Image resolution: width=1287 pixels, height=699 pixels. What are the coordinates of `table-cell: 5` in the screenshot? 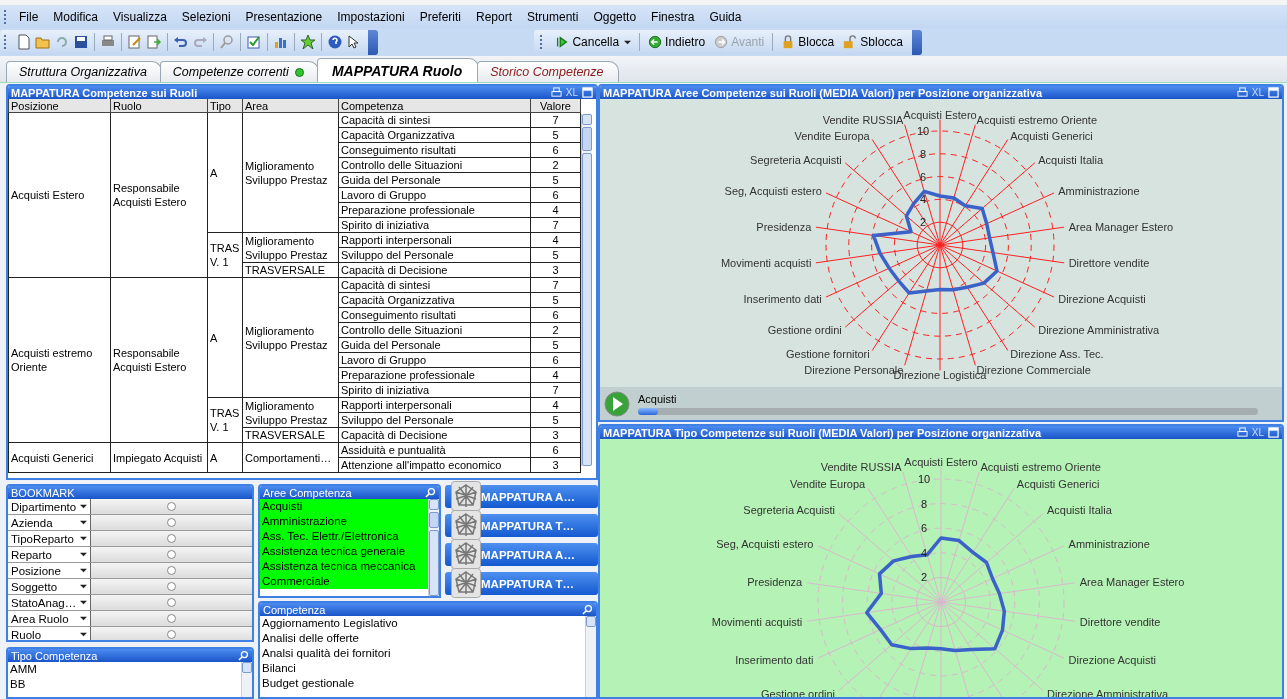 It's located at (555, 345).